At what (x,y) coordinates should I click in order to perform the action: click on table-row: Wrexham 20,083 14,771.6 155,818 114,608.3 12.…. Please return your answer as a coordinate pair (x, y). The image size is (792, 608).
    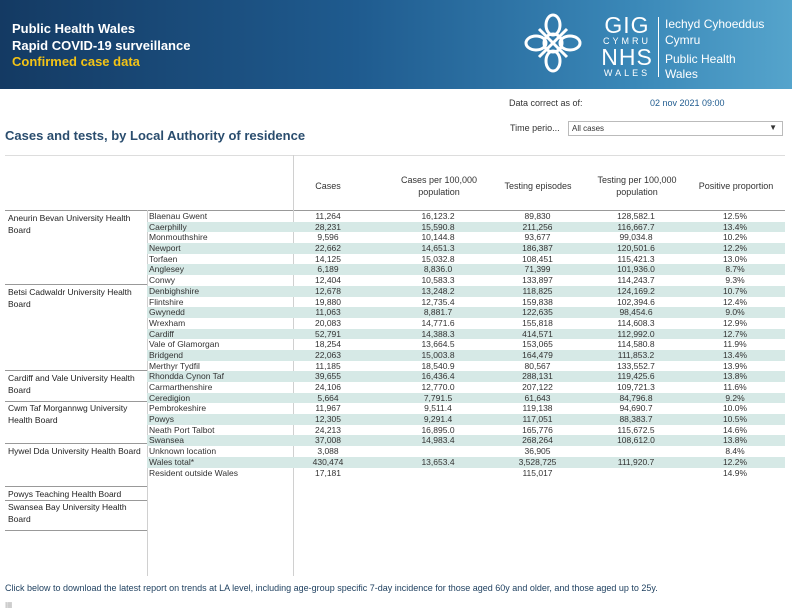
    Looking at the image, I should click on (396, 323).